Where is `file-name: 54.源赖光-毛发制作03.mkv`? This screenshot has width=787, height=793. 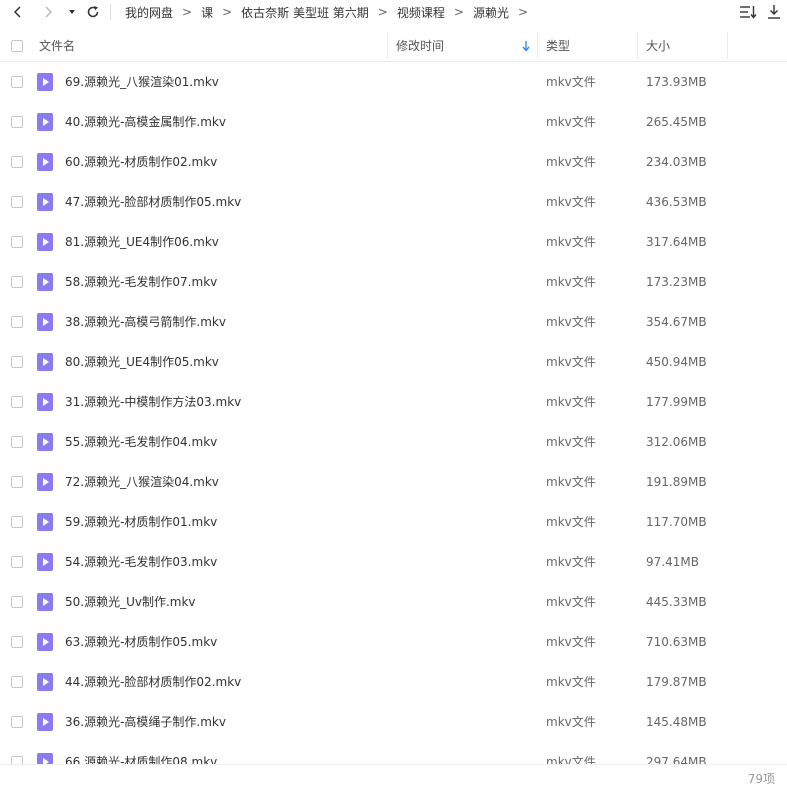 file-name: 54.源赖光-毛发制作03.mkv is located at coordinates (141, 562).